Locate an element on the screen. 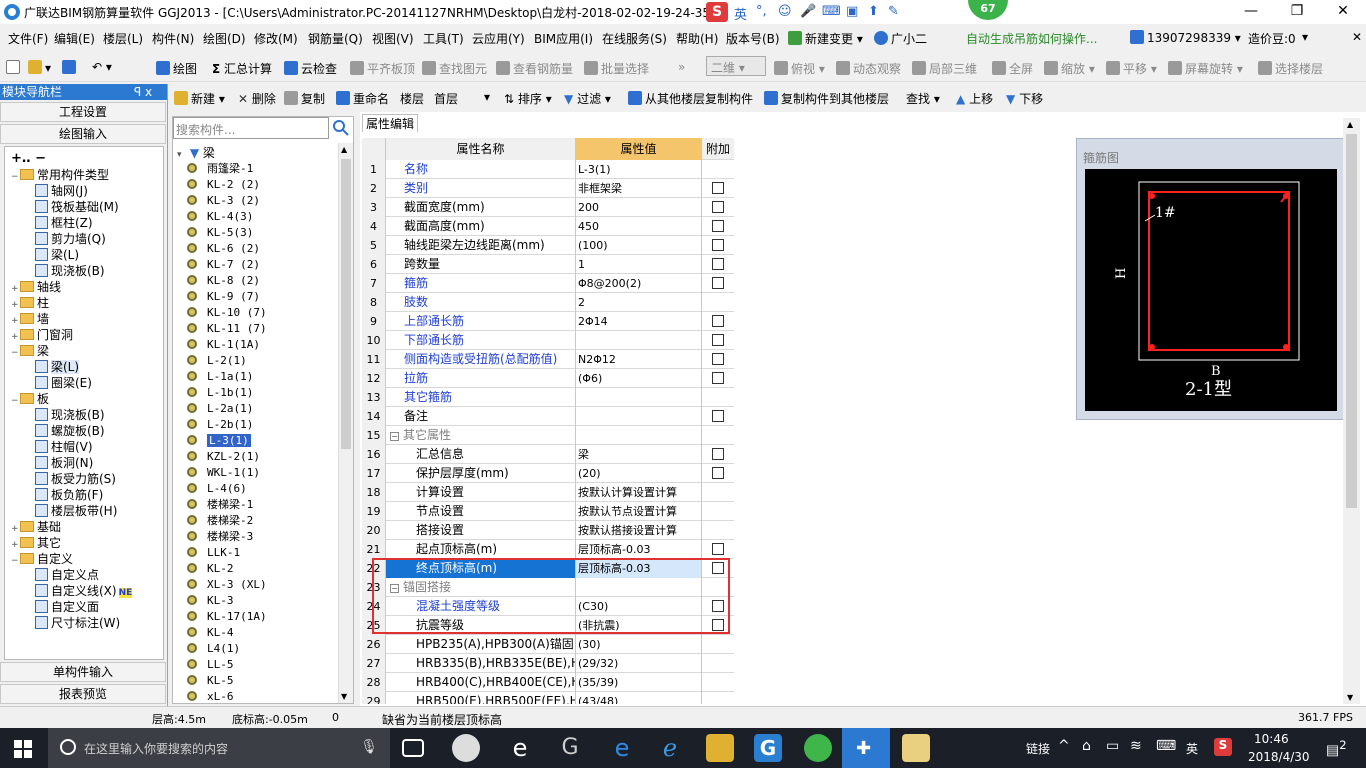  price-beans: 造价豆:0 is located at coordinates (1272, 38).